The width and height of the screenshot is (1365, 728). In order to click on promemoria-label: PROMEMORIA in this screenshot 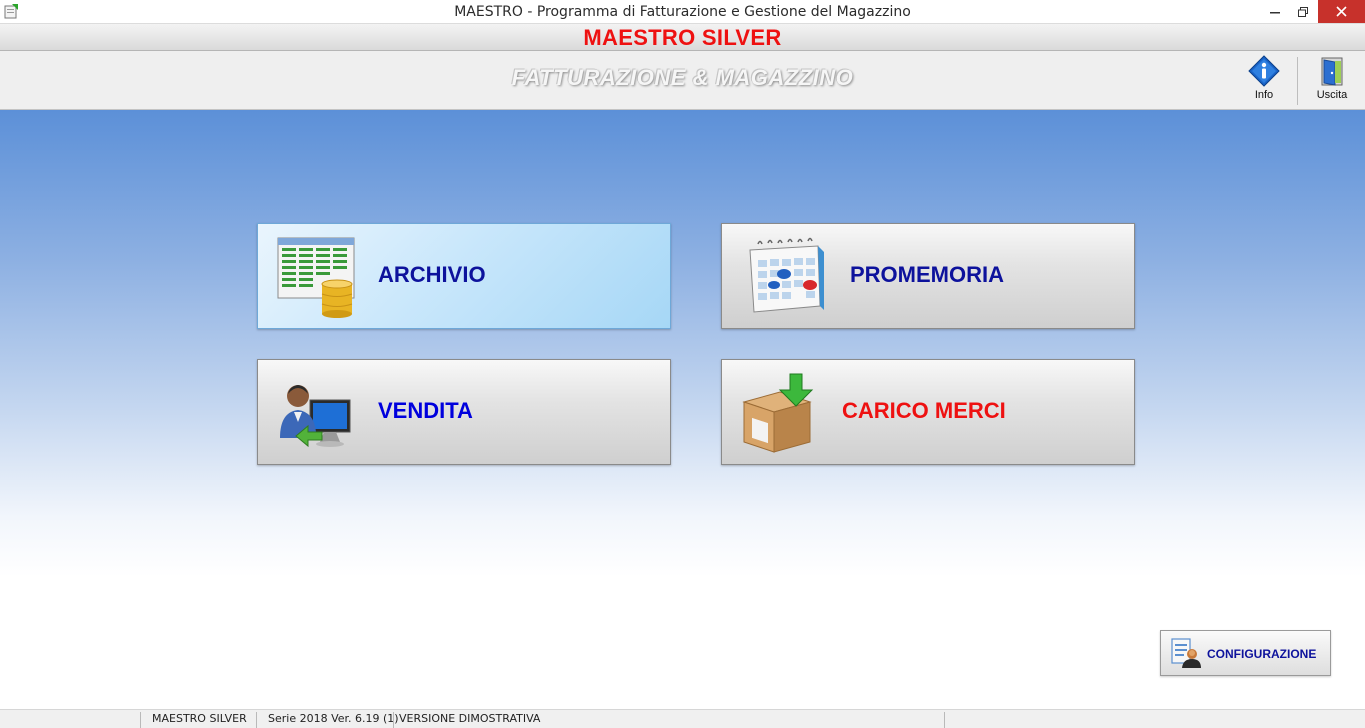, I will do `click(927, 274)`.